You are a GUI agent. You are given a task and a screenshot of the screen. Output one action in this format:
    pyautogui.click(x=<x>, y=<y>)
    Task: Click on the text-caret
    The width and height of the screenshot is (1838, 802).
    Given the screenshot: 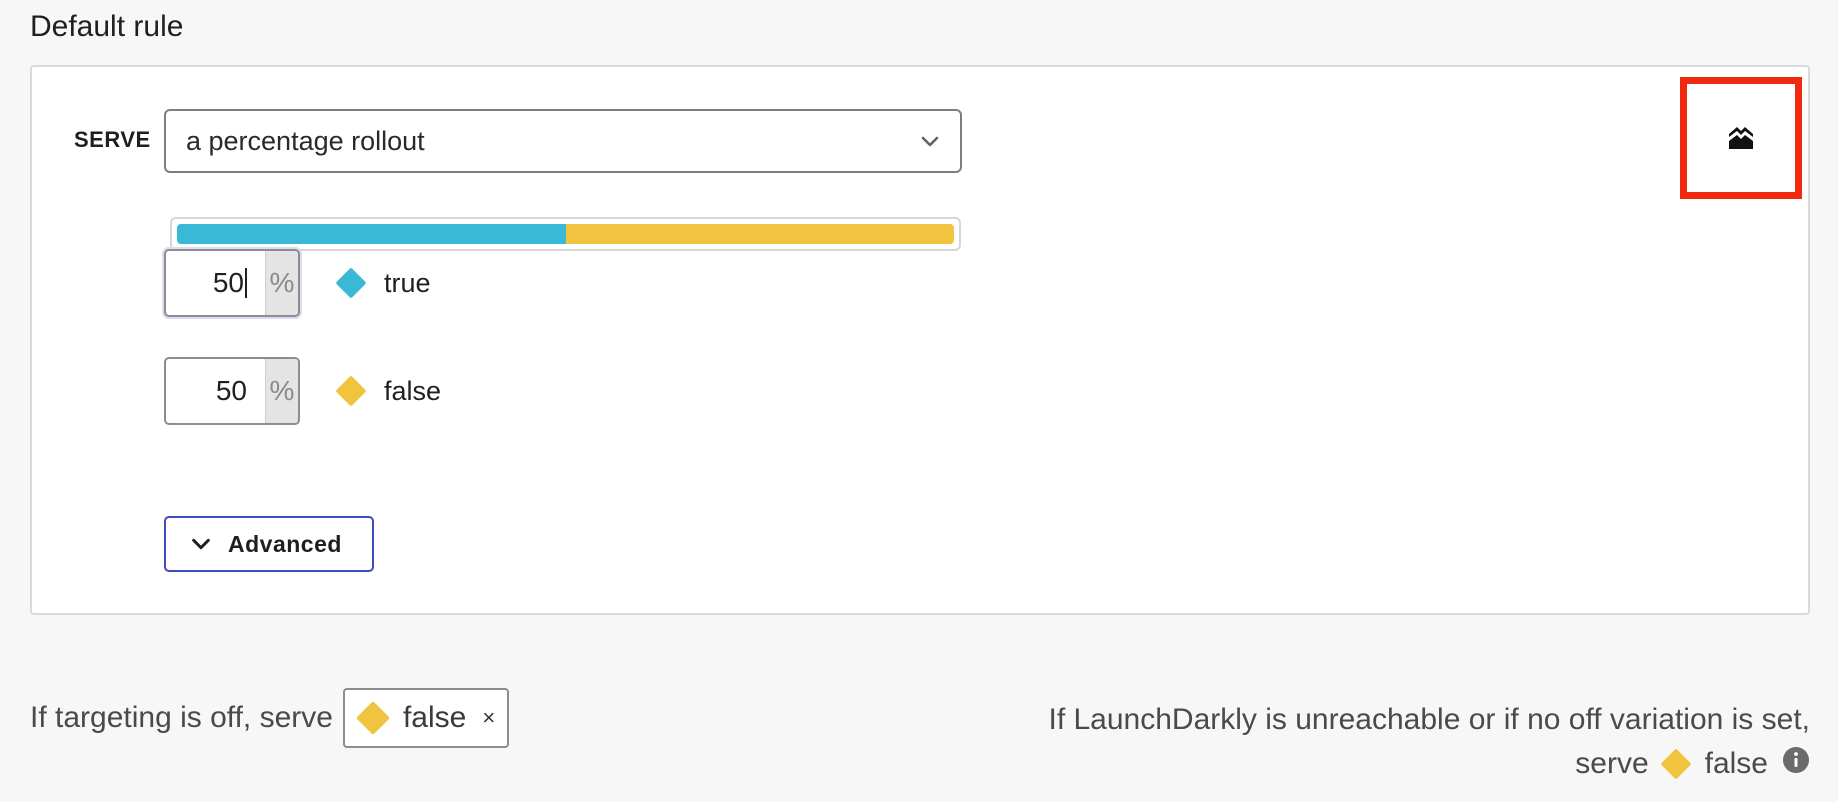 What is the action you would take?
    pyautogui.click(x=246, y=283)
    